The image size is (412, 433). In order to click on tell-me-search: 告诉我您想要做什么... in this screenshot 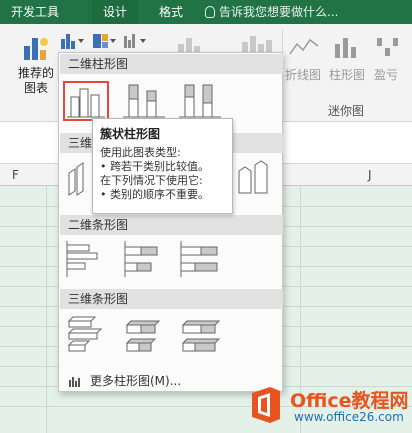, I will do `click(271, 12)`.